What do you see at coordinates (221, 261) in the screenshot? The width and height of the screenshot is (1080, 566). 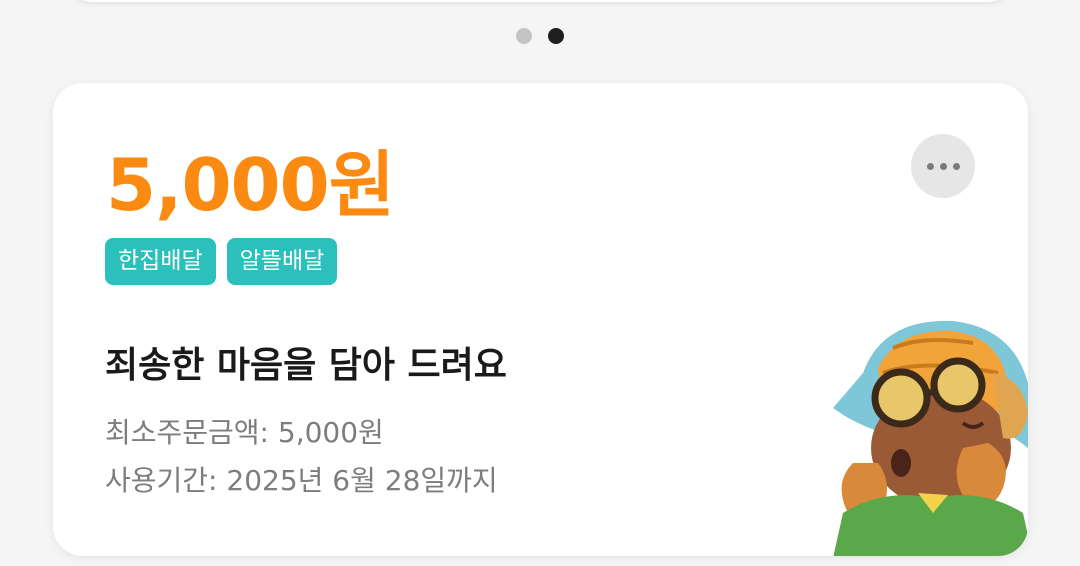 I see `delivery-type-tags: 한집배달 알뜰배달` at bounding box center [221, 261].